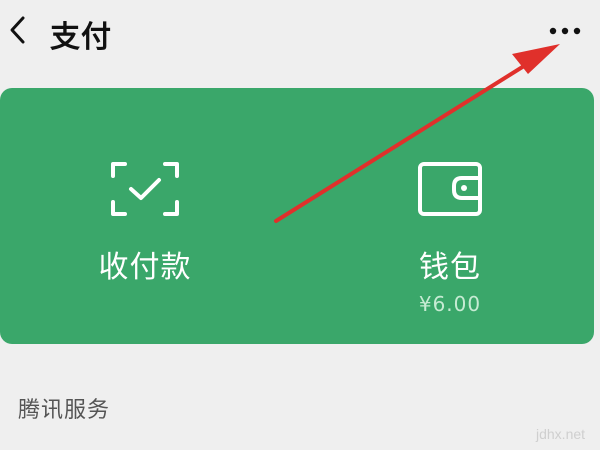 The image size is (600, 450). Describe the element at coordinates (561, 434) in the screenshot. I see `watermark: jdhx.net` at that location.